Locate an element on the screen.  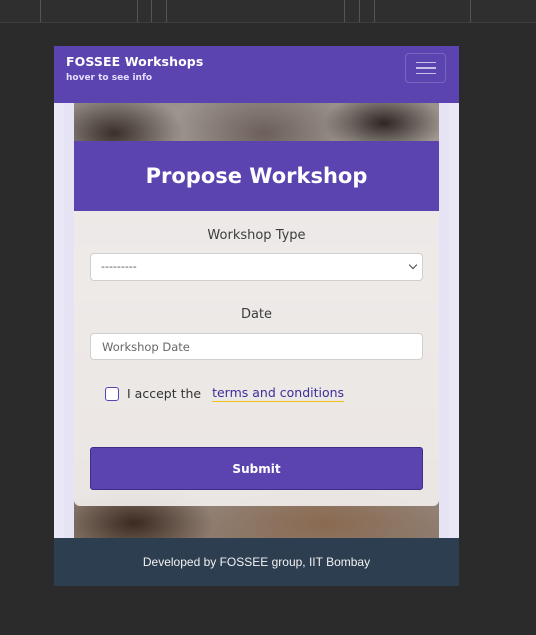
content-frame-right is located at coordinates (444, 320).